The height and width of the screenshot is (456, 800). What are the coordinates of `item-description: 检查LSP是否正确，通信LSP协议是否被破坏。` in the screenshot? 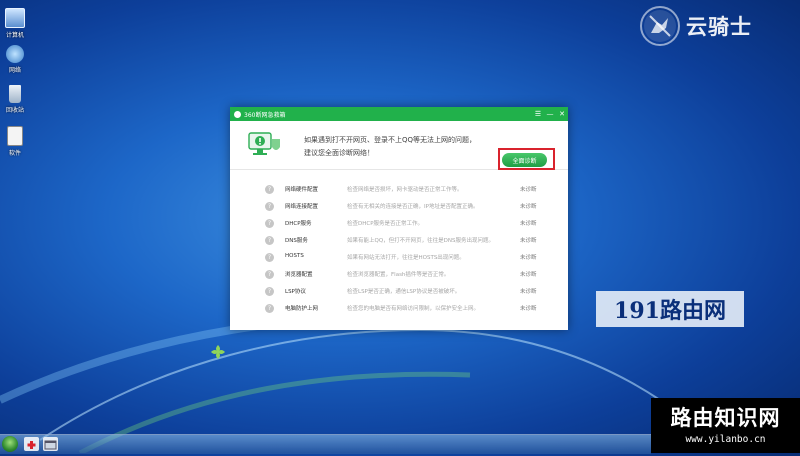 It's located at (404, 292).